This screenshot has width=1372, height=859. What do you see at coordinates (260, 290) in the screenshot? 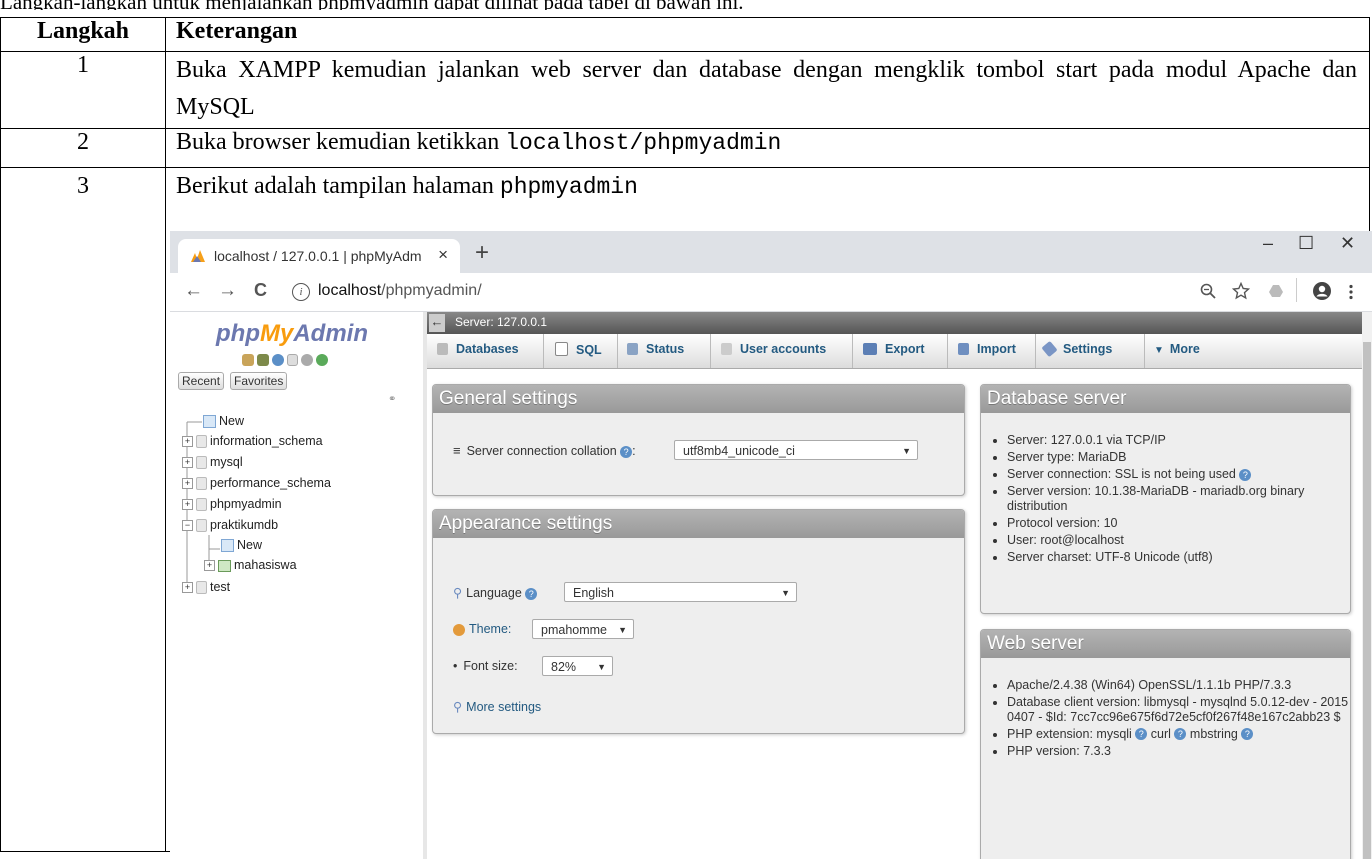
I see `reload-icon: C` at bounding box center [260, 290].